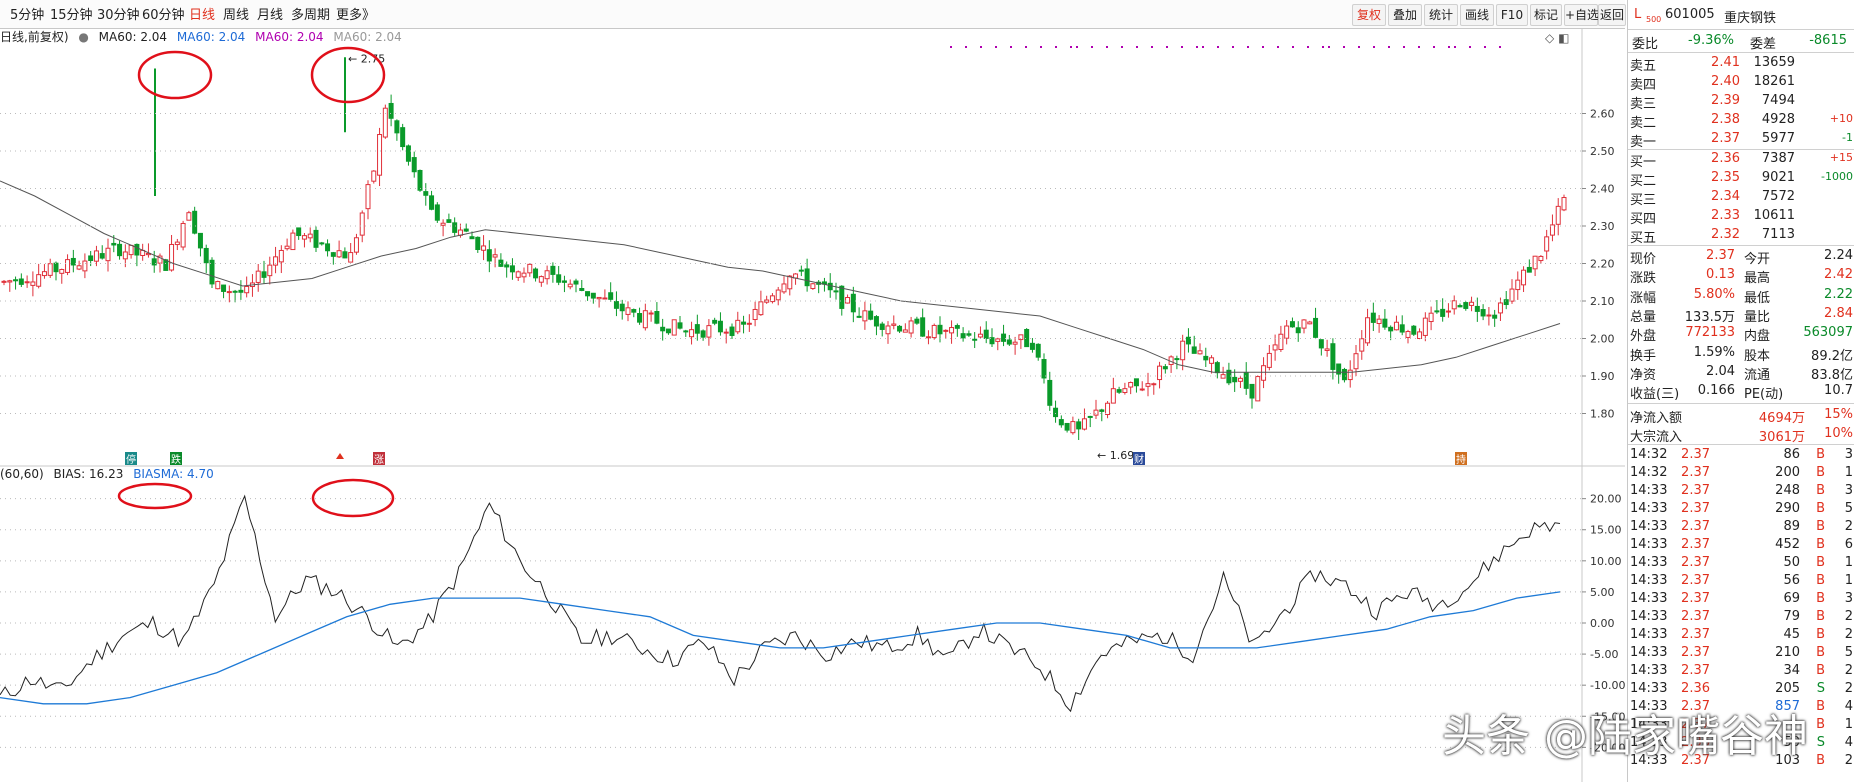 The width and height of the screenshot is (1854, 782). I want to click on buy-volume: 7113, so click(1778, 234).